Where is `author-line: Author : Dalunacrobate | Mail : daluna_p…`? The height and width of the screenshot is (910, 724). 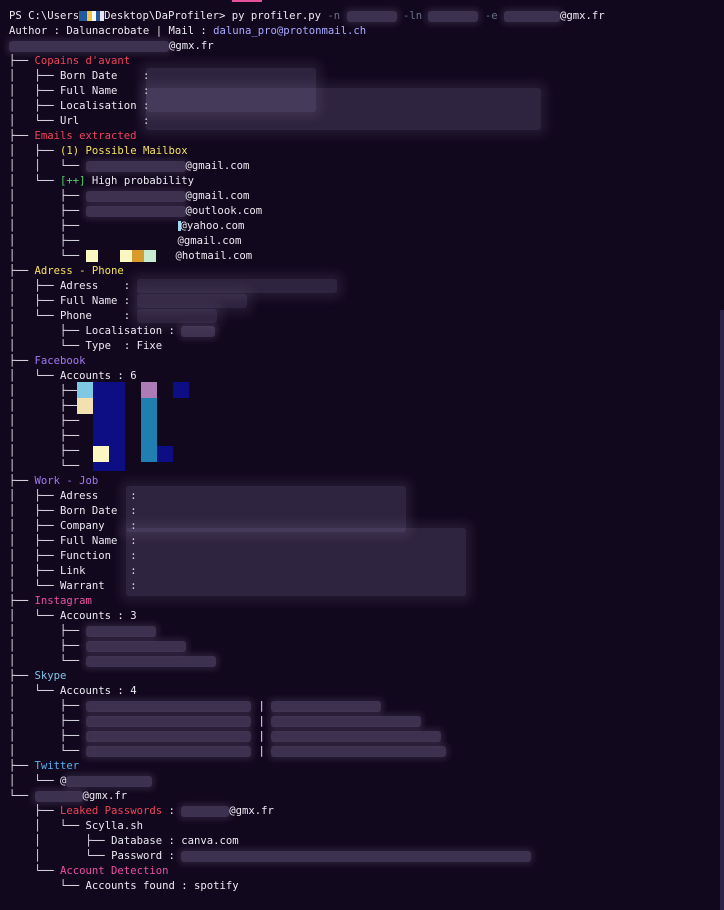 author-line: Author : Dalunacrobate | Mail : daluna_p… is located at coordinates (366, 31).